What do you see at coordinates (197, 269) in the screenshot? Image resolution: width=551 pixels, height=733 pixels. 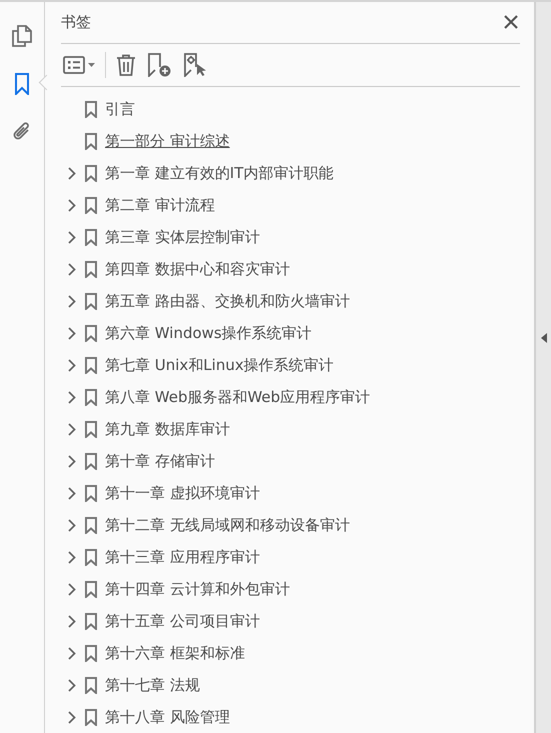 I see `bookmark-item: 第四章 数据中心和容灾审计` at bounding box center [197, 269].